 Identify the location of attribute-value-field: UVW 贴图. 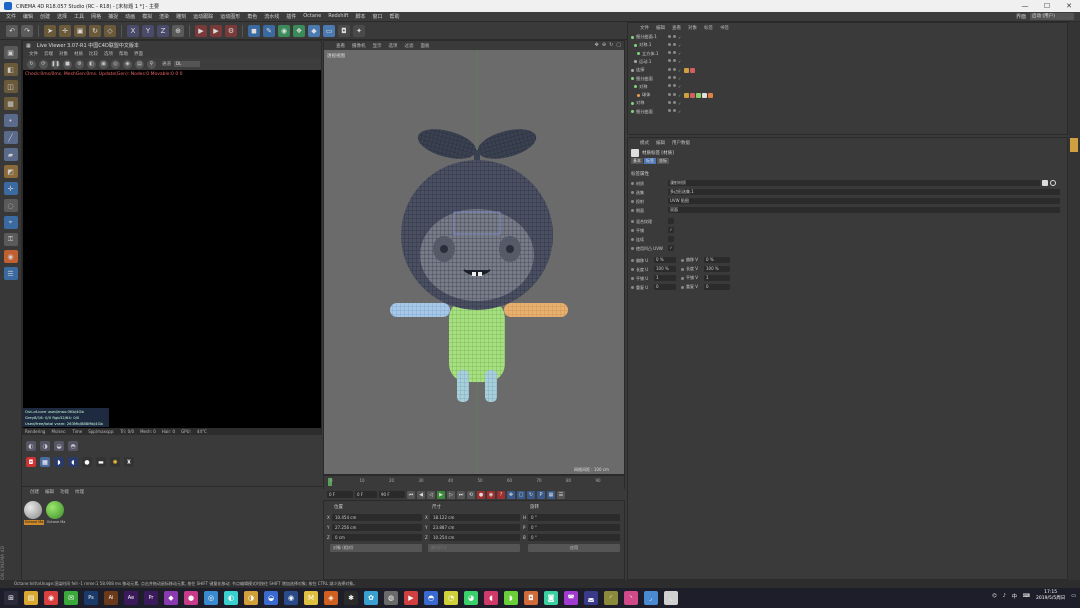
(864, 201).